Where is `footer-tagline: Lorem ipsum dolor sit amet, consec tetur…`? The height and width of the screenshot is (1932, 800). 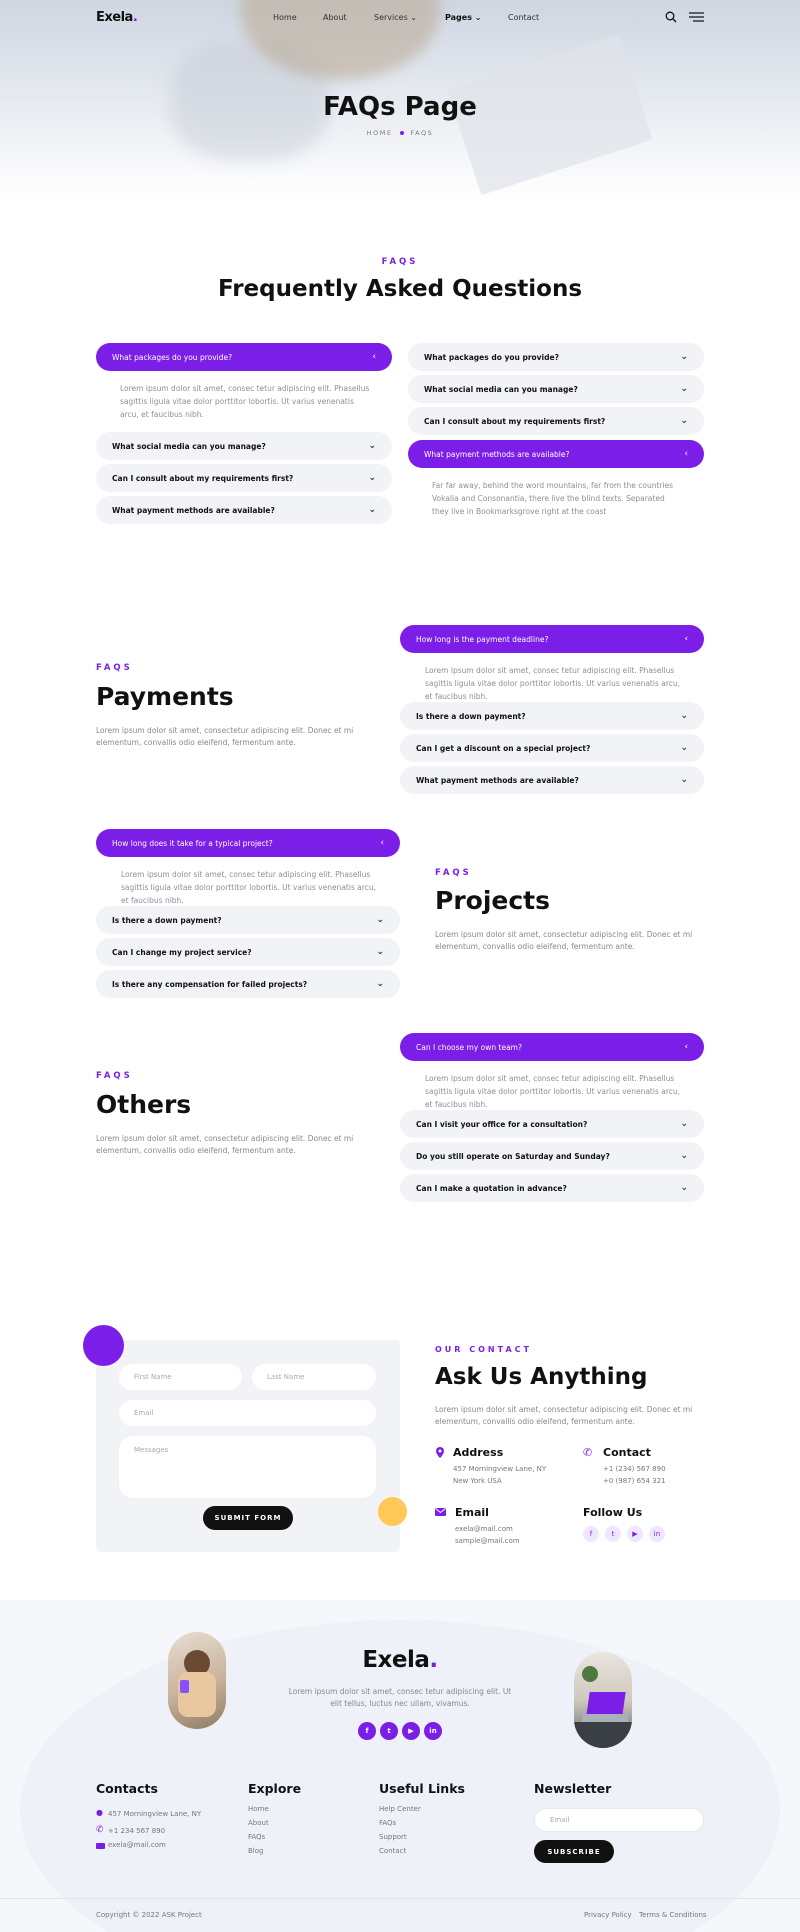 footer-tagline: Lorem ipsum dolor sit amet, consec tetur… is located at coordinates (400, 1697).